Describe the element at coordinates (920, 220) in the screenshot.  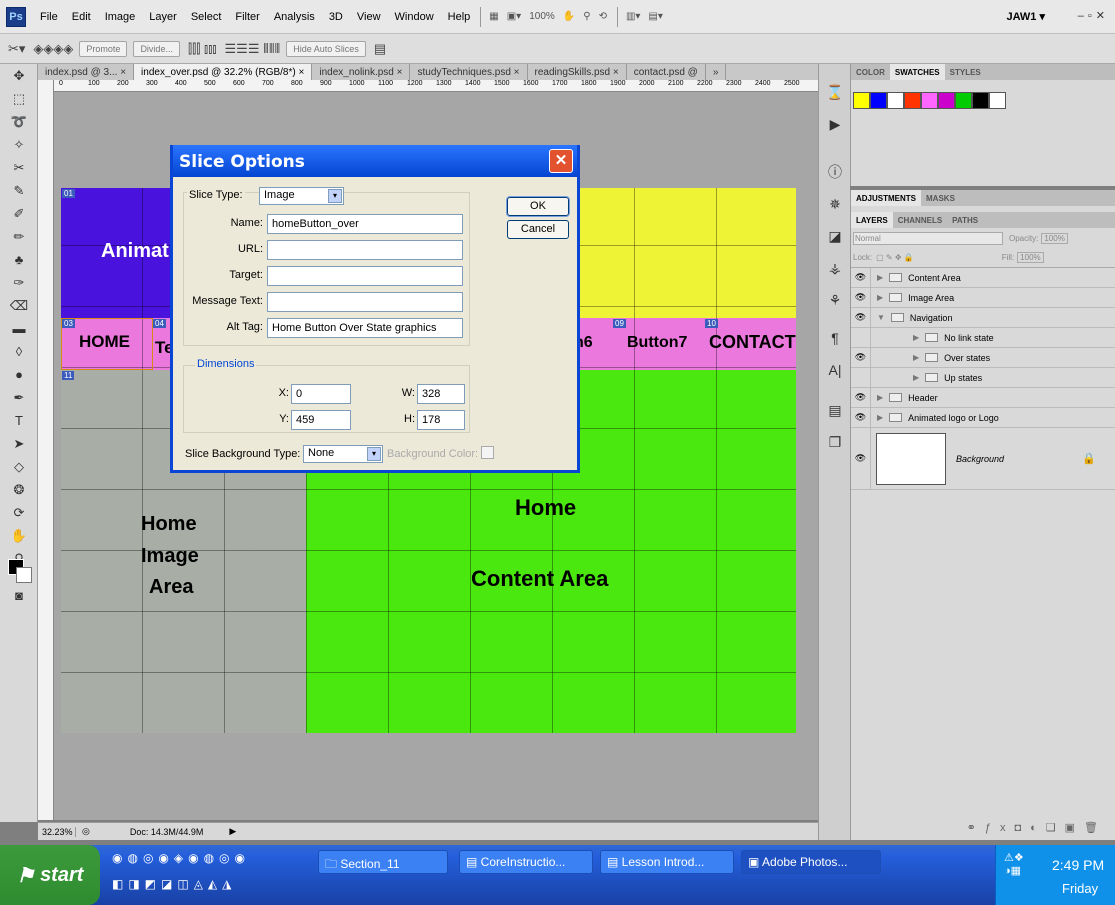
I see `tab-channels: CHANNELS` at that location.